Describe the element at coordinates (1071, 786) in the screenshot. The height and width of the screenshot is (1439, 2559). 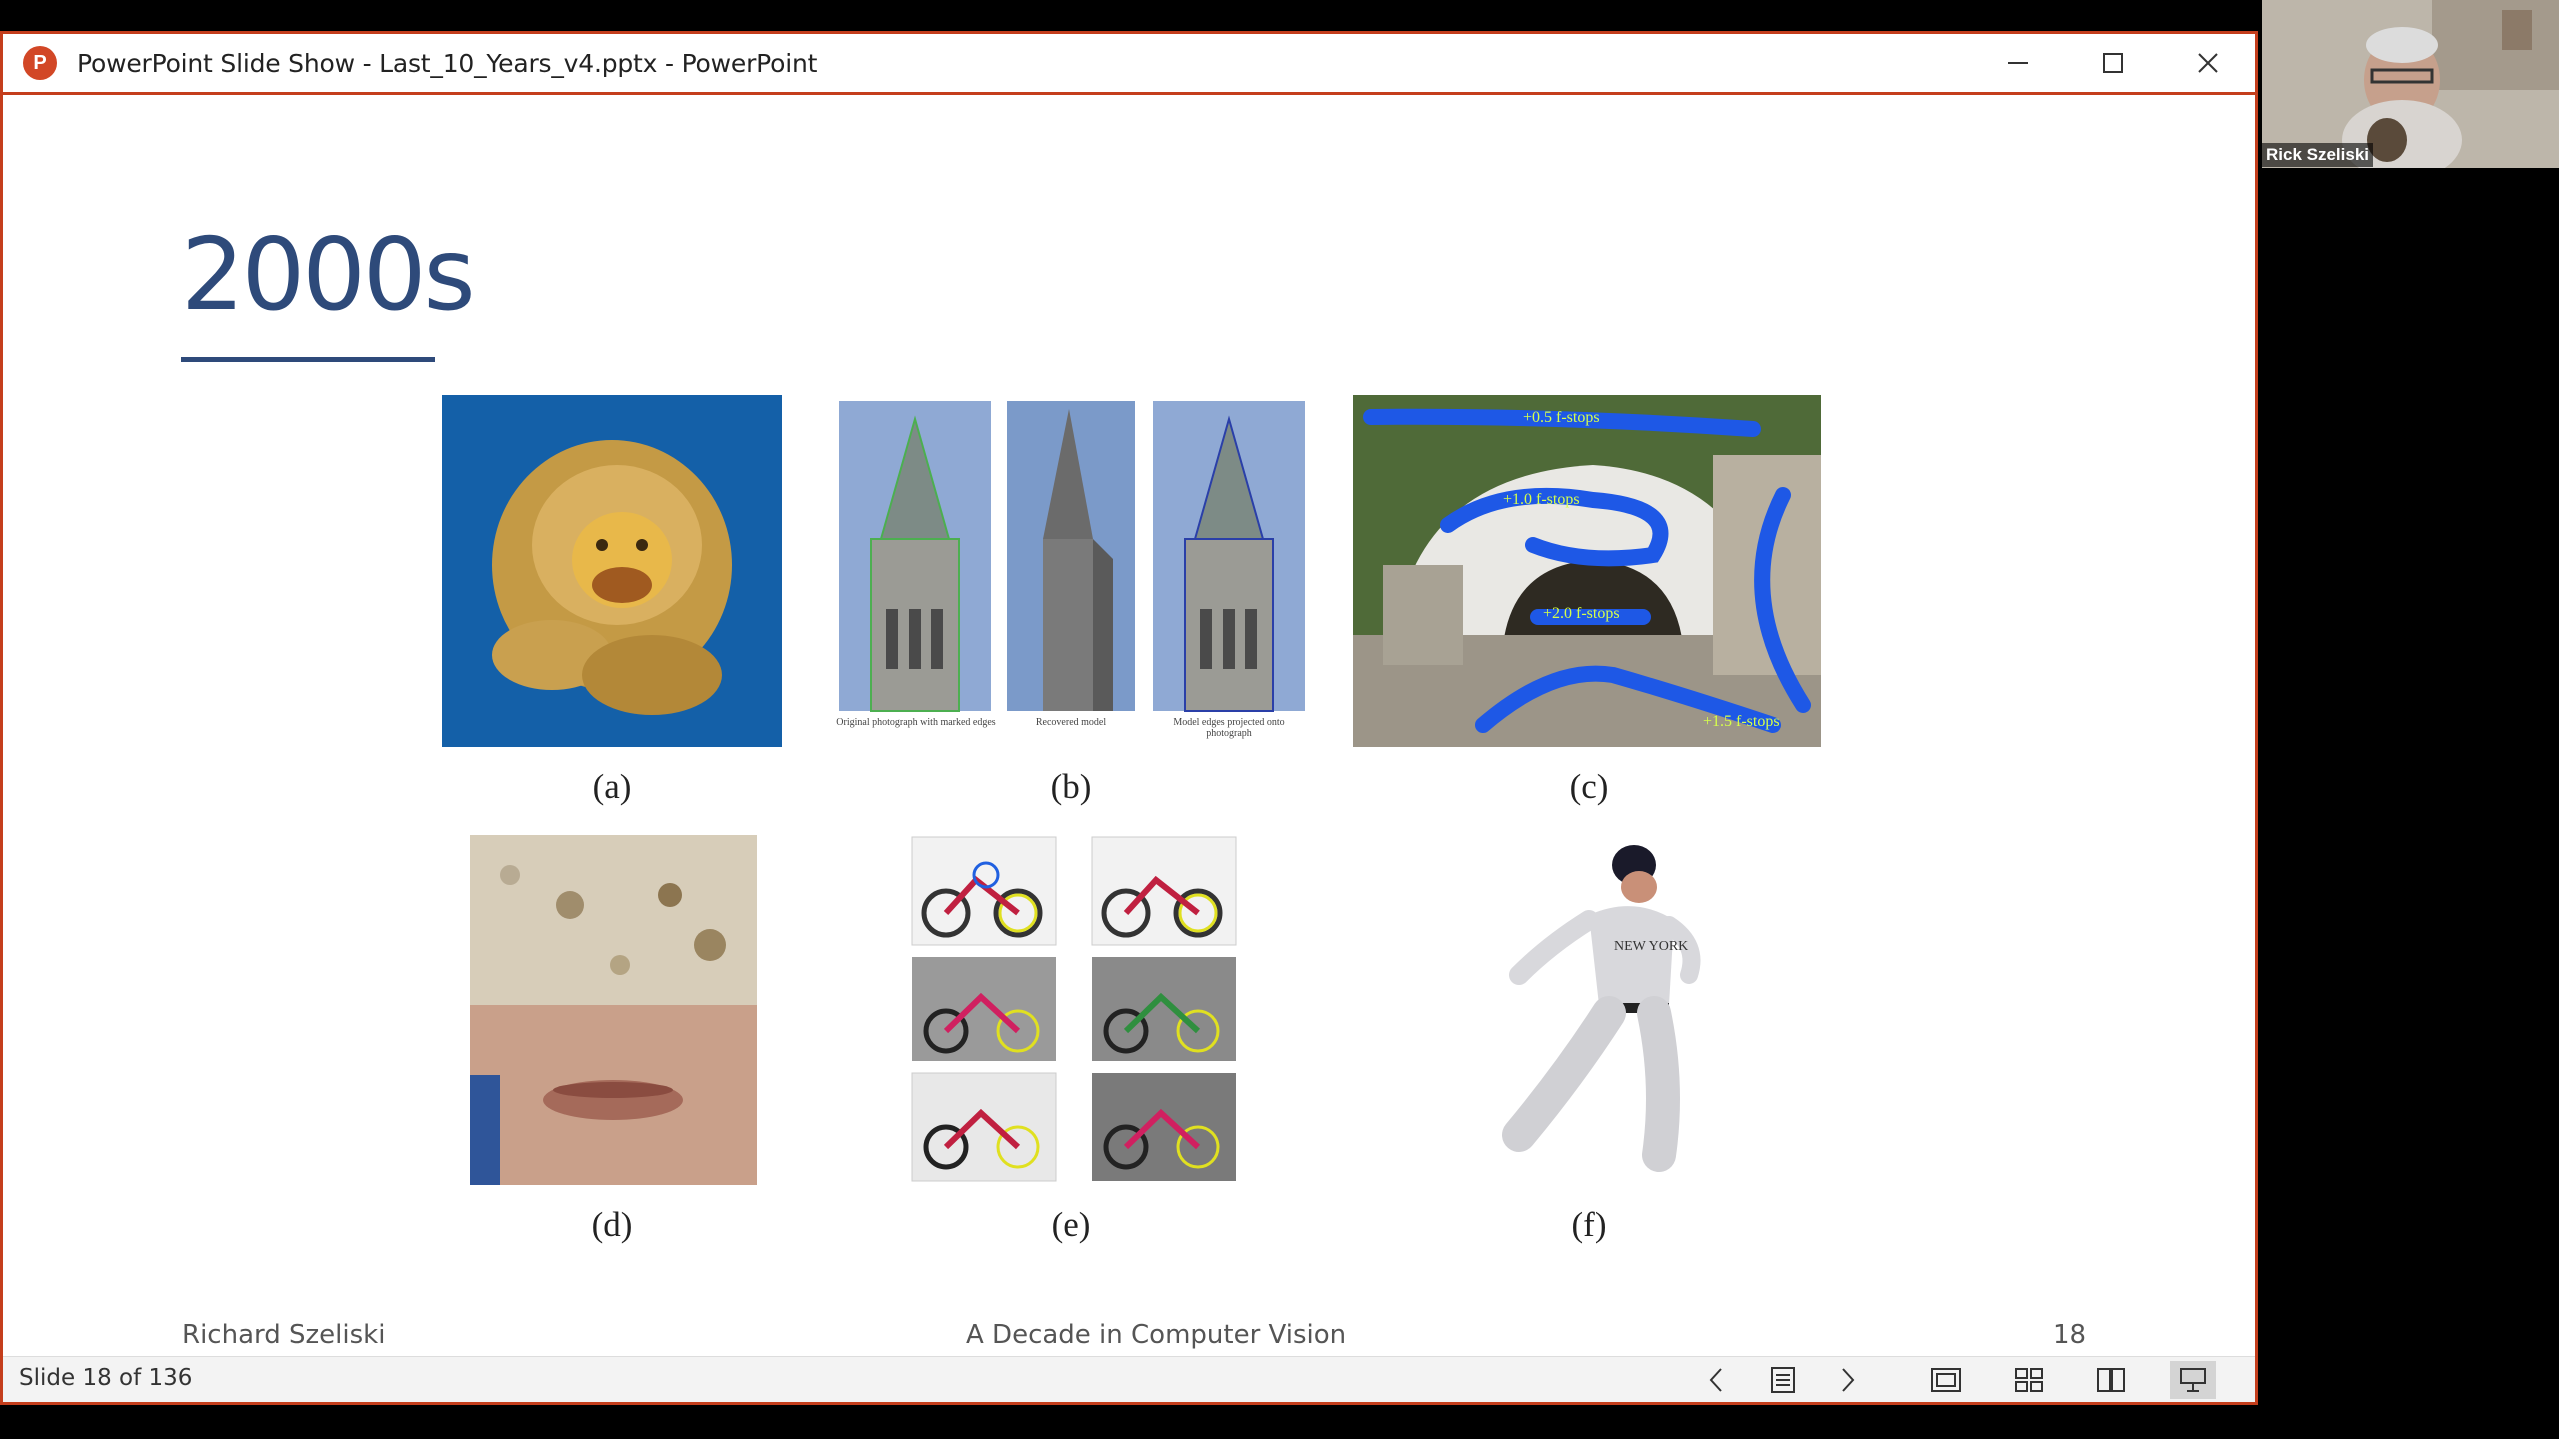
I see `caption-b: (b)` at that location.